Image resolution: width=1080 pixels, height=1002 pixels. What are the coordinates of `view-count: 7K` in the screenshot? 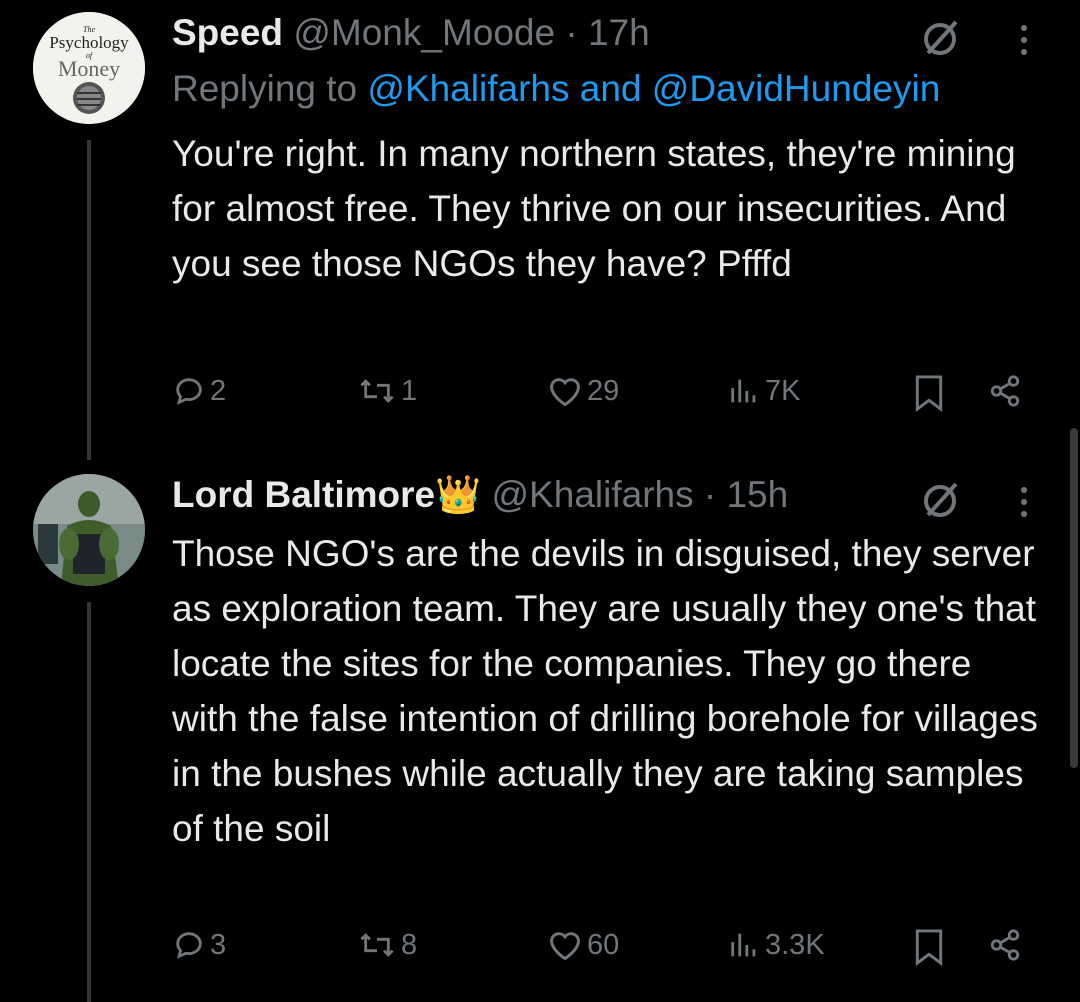 It's located at (783, 390).